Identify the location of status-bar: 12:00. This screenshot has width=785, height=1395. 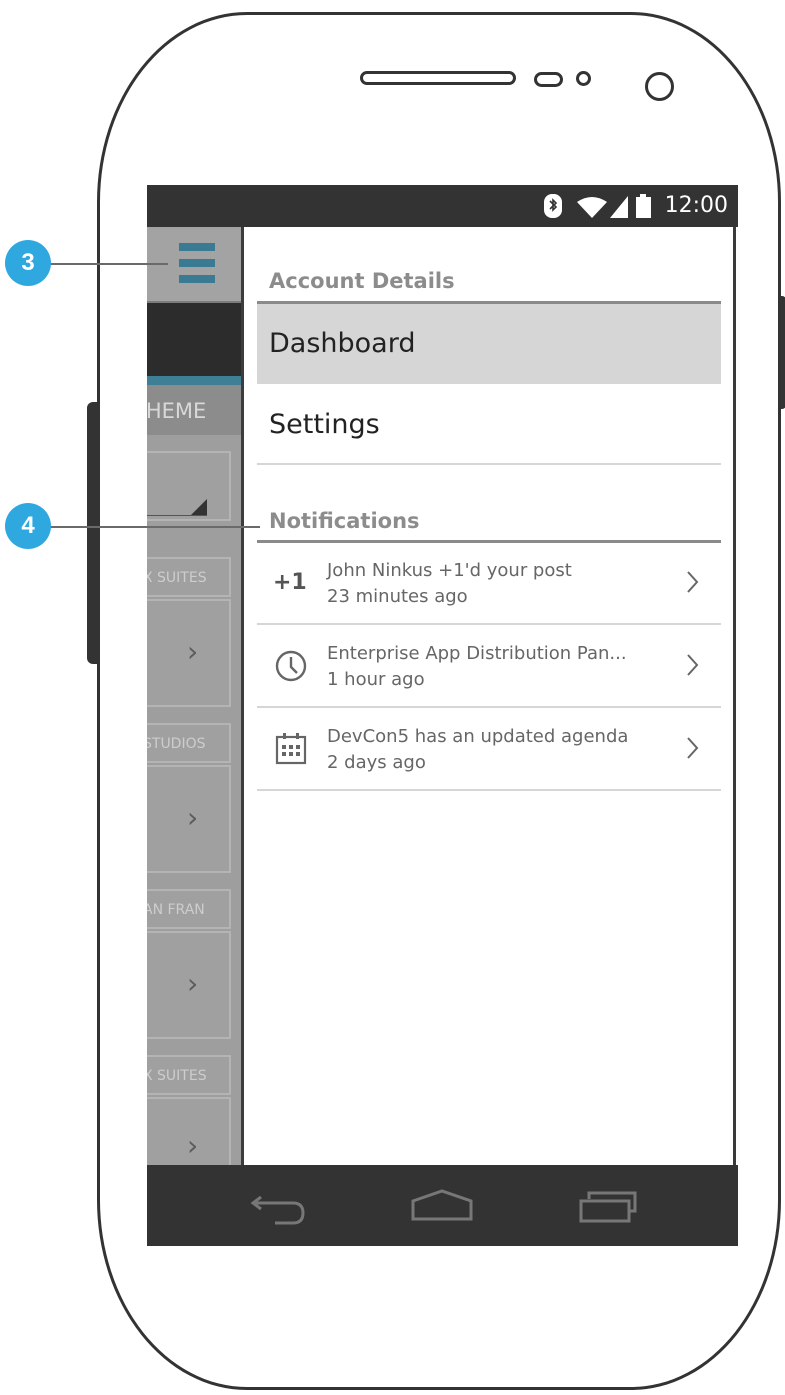
(442, 206).